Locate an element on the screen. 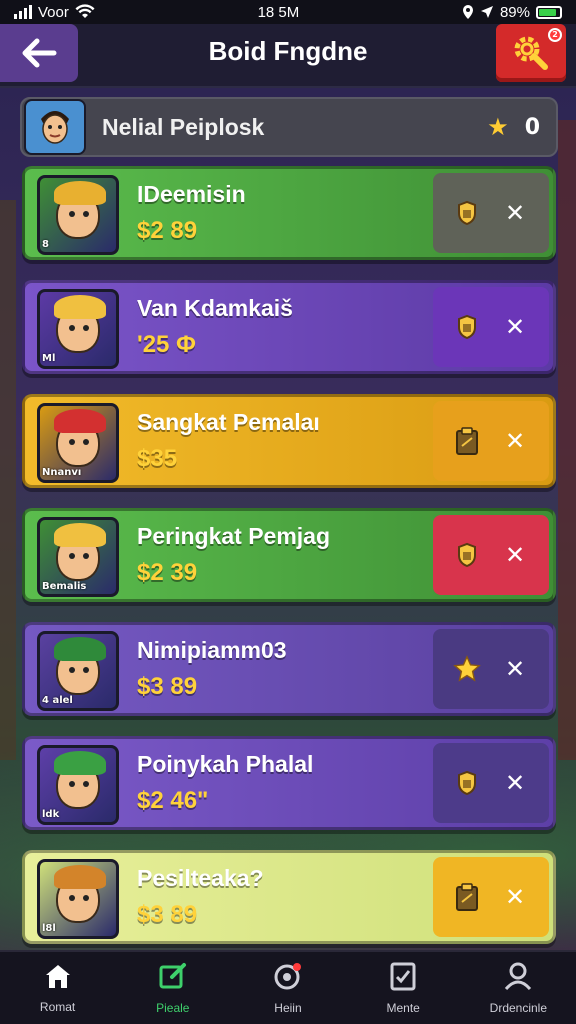 The image size is (576, 1024). item-price: '25 Φ is located at coordinates (166, 344).